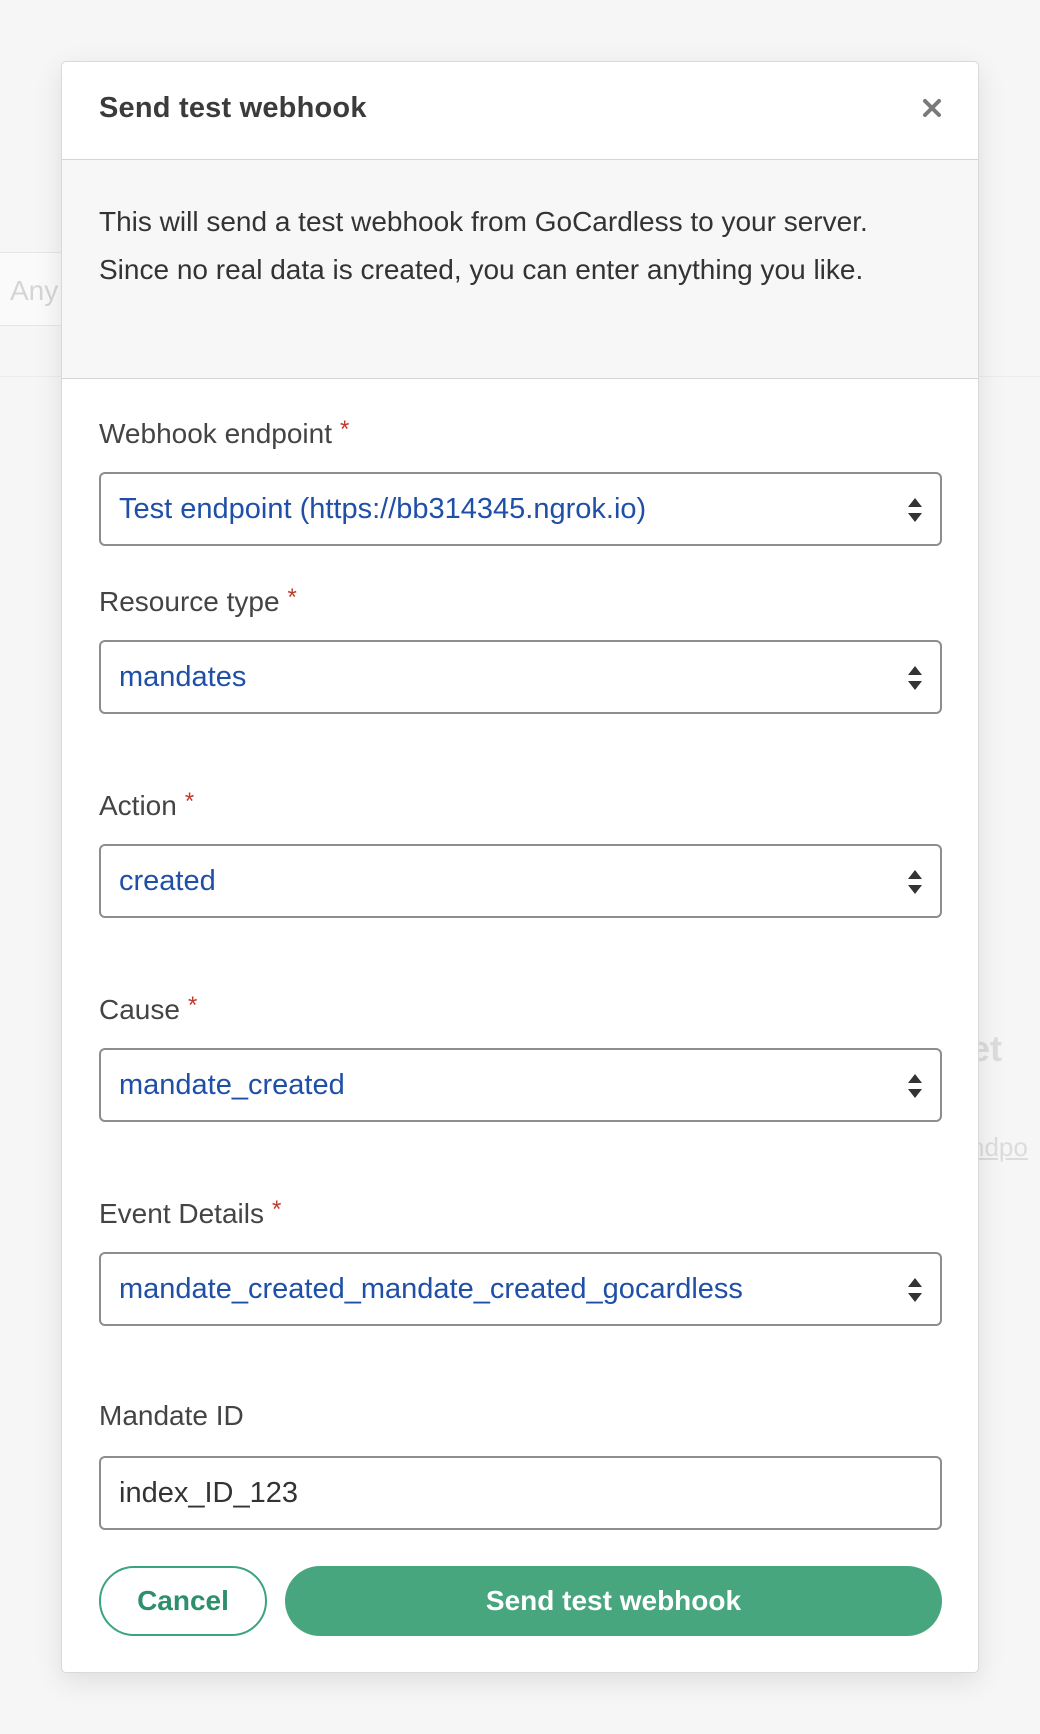 The height and width of the screenshot is (1734, 1040). I want to click on cause-value: mandate_created, so click(232, 1085).